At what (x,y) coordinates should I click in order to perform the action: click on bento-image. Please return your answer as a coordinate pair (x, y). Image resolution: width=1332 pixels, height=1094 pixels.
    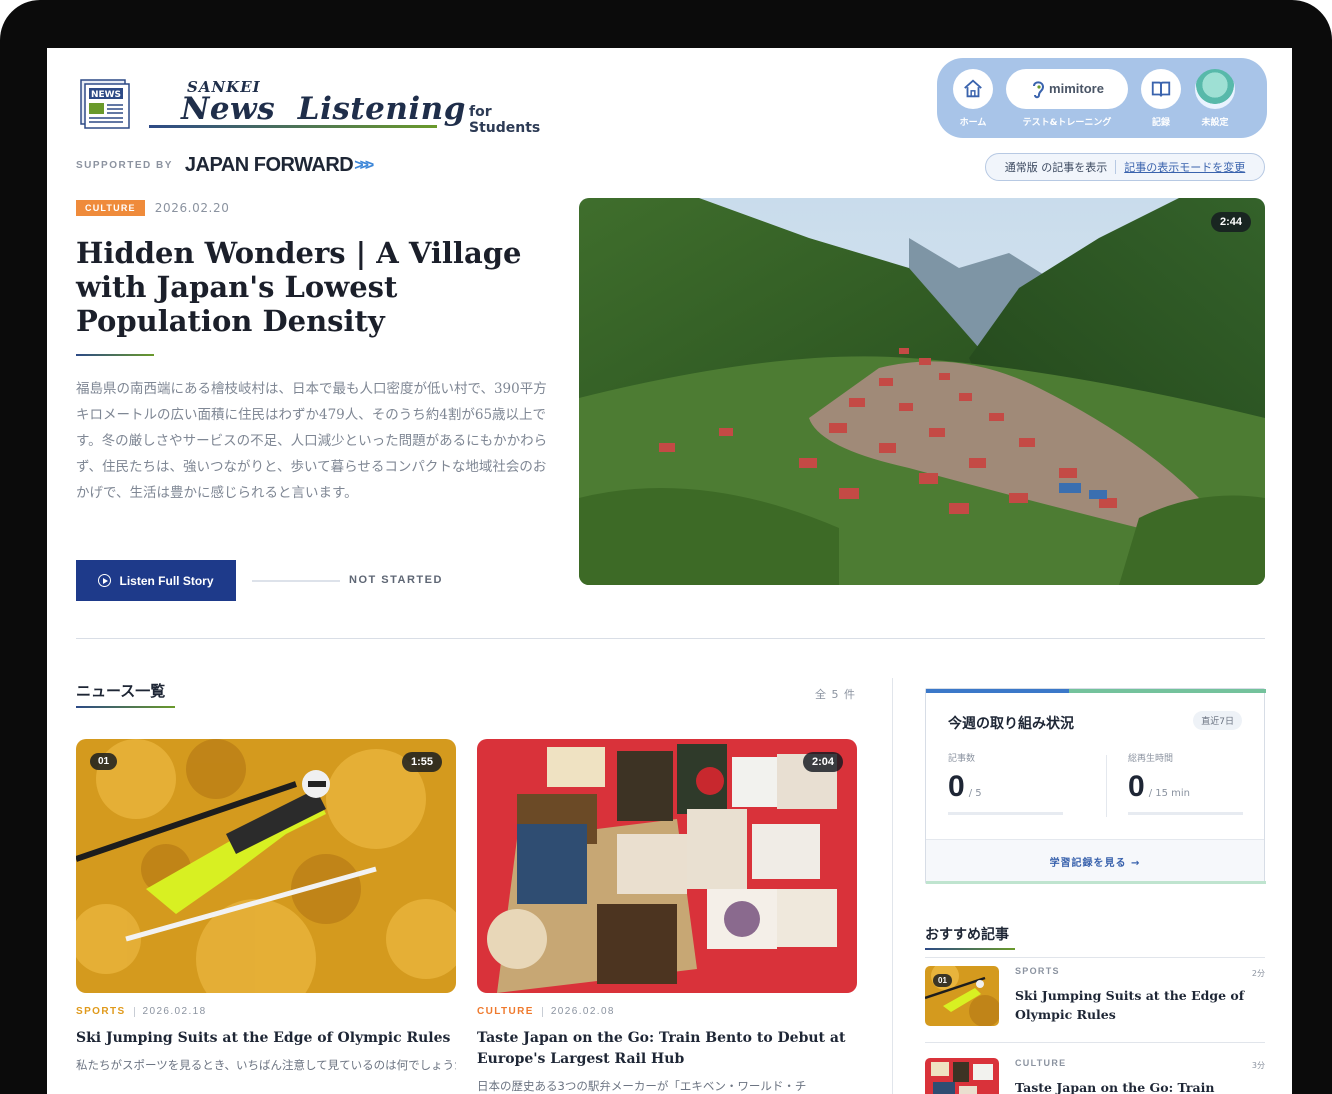
    Looking at the image, I should click on (667, 866).